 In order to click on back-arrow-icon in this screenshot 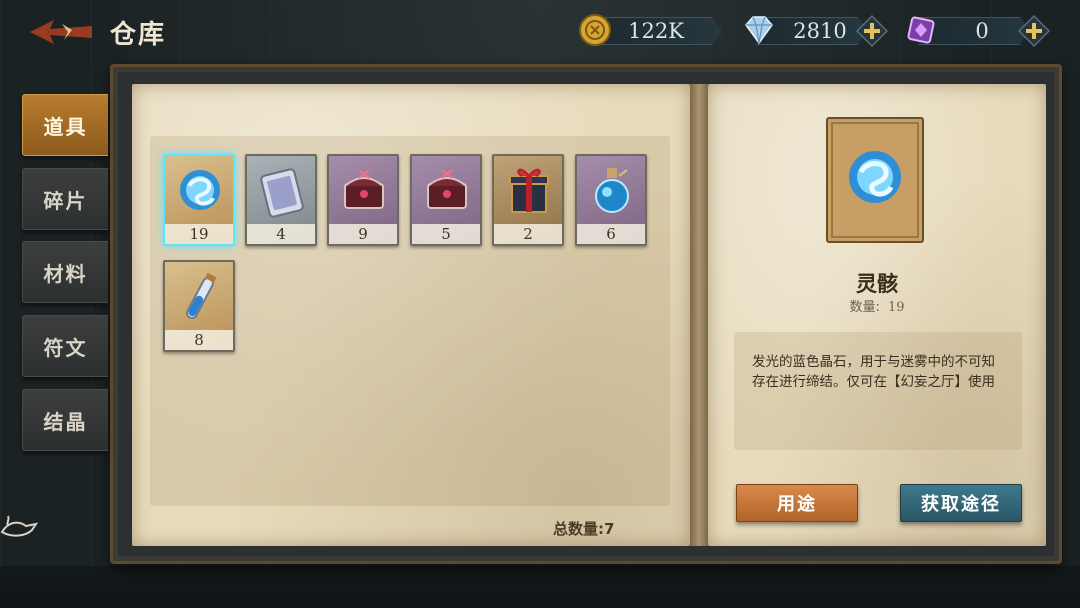, I will do `click(61, 32)`.